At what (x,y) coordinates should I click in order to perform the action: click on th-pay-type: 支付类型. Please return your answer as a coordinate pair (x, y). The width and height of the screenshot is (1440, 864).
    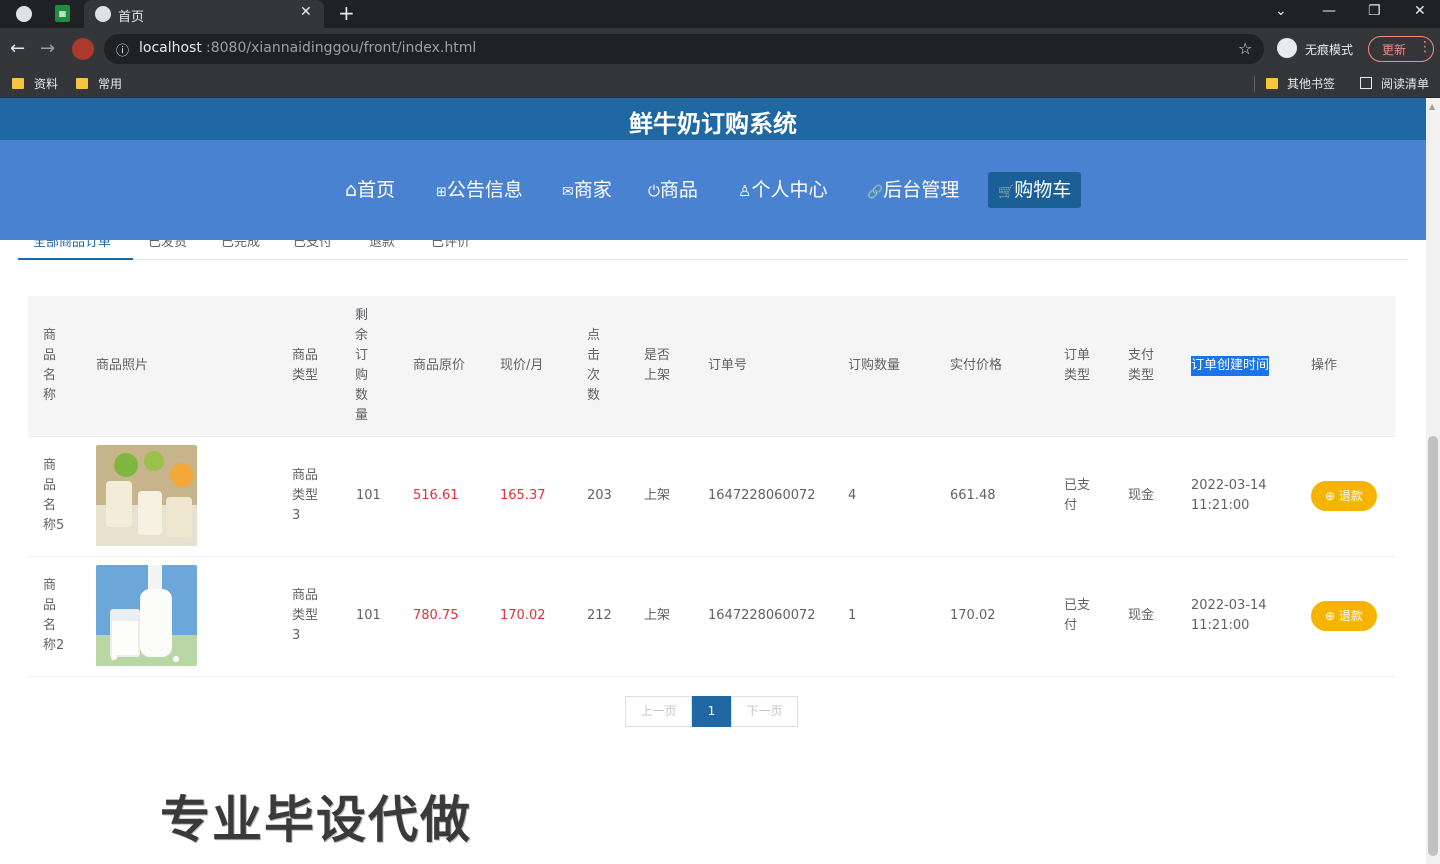
    Looking at the image, I should click on (1141, 365).